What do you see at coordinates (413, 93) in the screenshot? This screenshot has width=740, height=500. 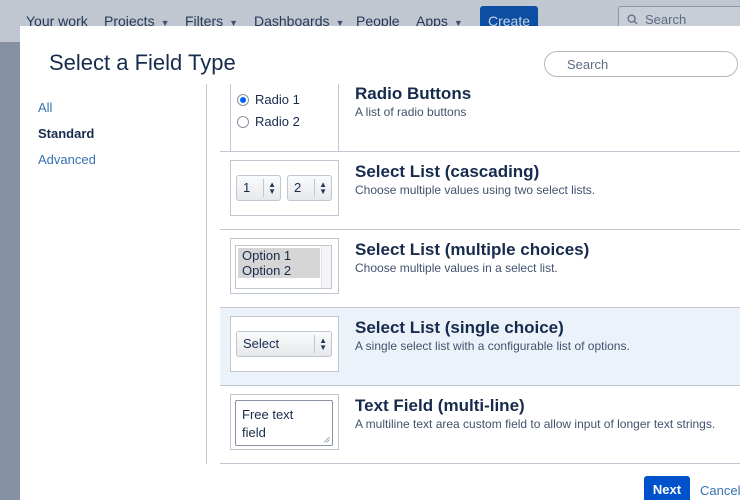 I see `field-name: Radio Buttons` at bounding box center [413, 93].